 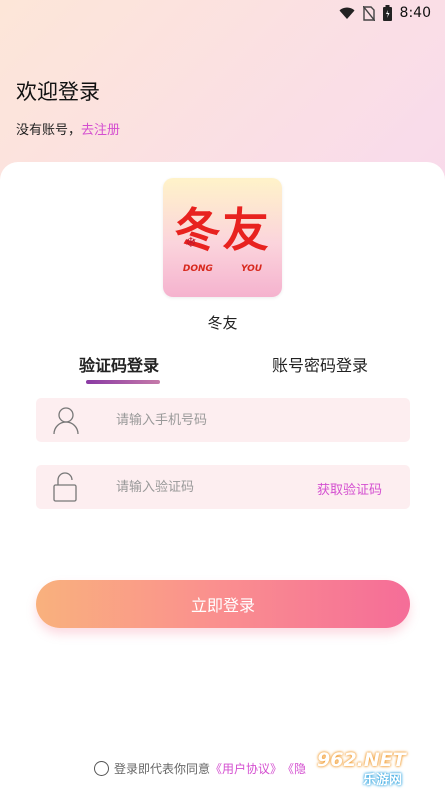 I want to click on site-watermark: 962.NET 乐游网, so click(x=369, y=768).